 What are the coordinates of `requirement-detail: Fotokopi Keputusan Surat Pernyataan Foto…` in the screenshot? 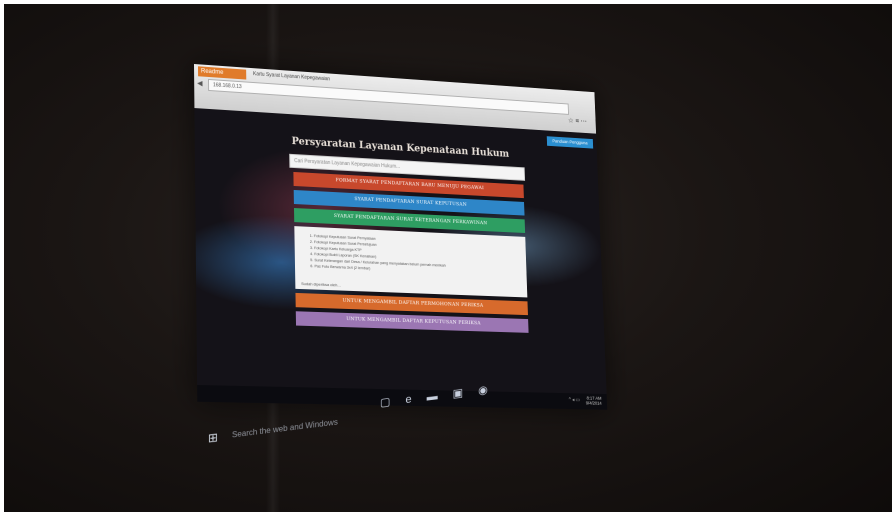 It's located at (410, 261).